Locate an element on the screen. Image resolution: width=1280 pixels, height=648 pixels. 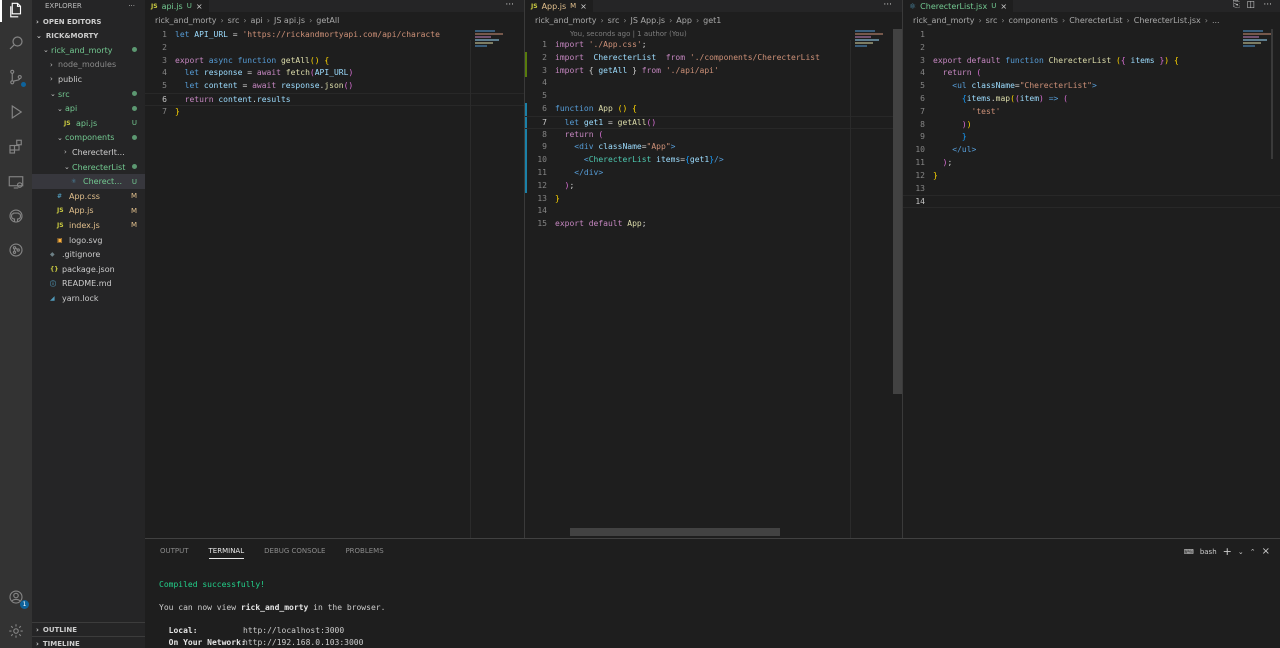
tree-item: ◢ yarn.lock is located at coordinates (88, 298).